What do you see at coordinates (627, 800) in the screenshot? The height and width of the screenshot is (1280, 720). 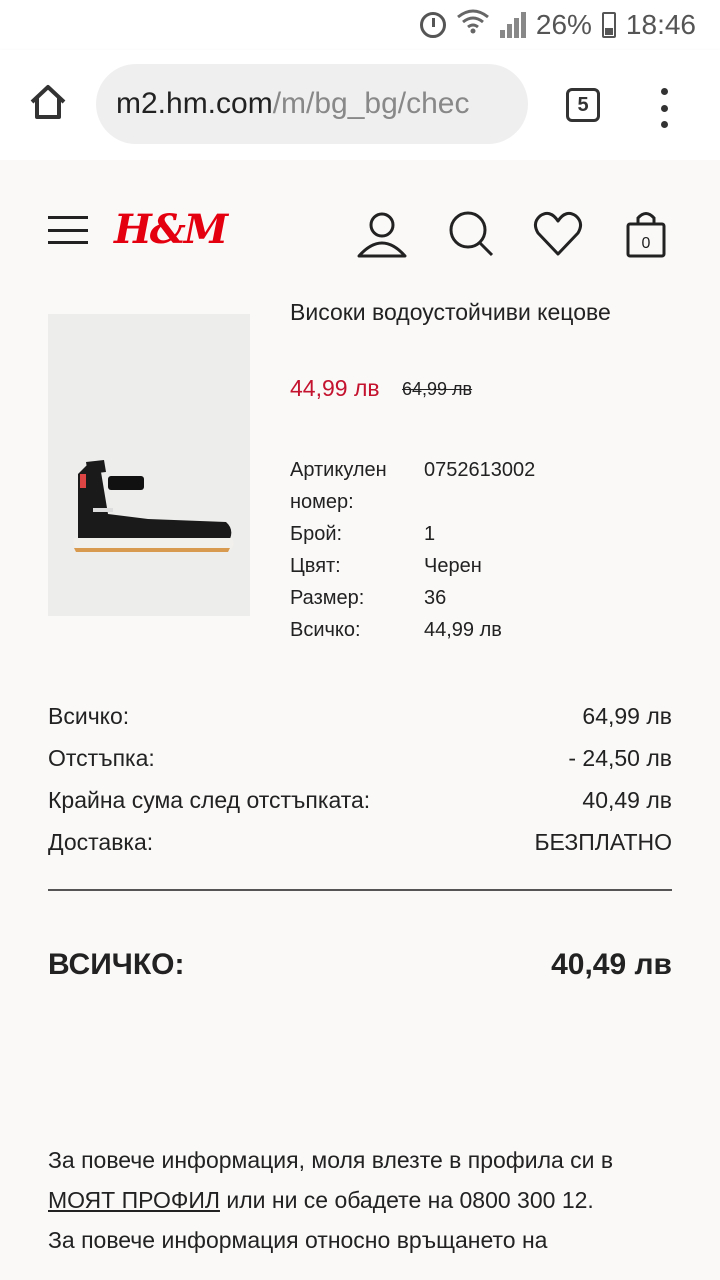 I see `summary-value: 40,49 лв` at bounding box center [627, 800].